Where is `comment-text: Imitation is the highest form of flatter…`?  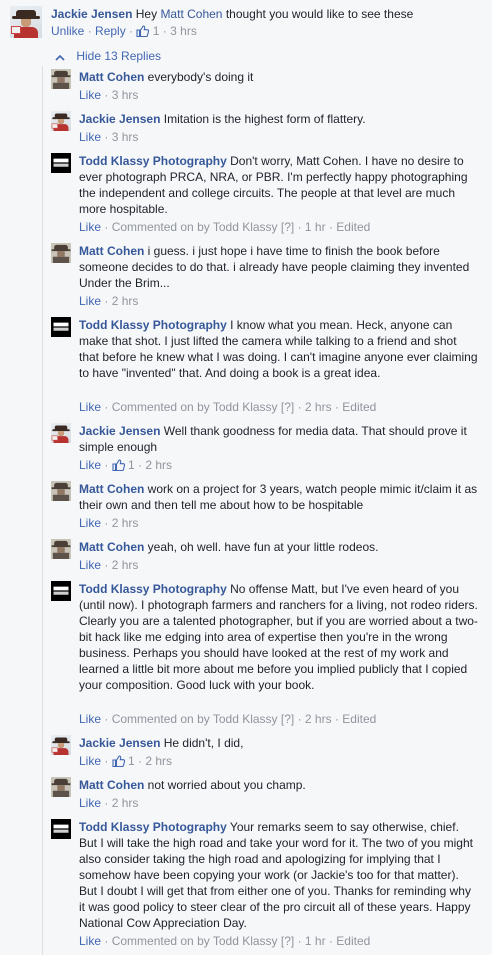
comment-text: Imitation is the highest form of flatter… is located at coordinates (263, 119).